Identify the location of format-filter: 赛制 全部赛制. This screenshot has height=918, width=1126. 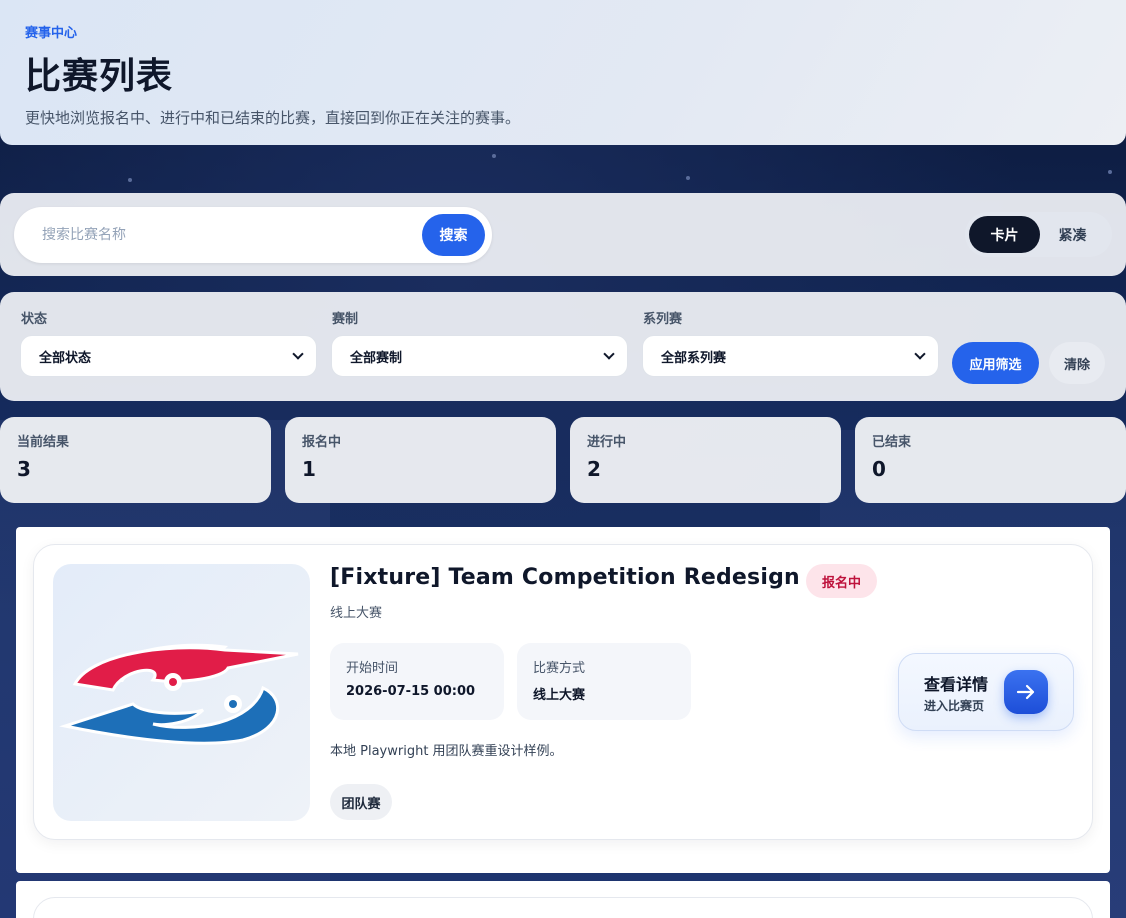
(479, 342).